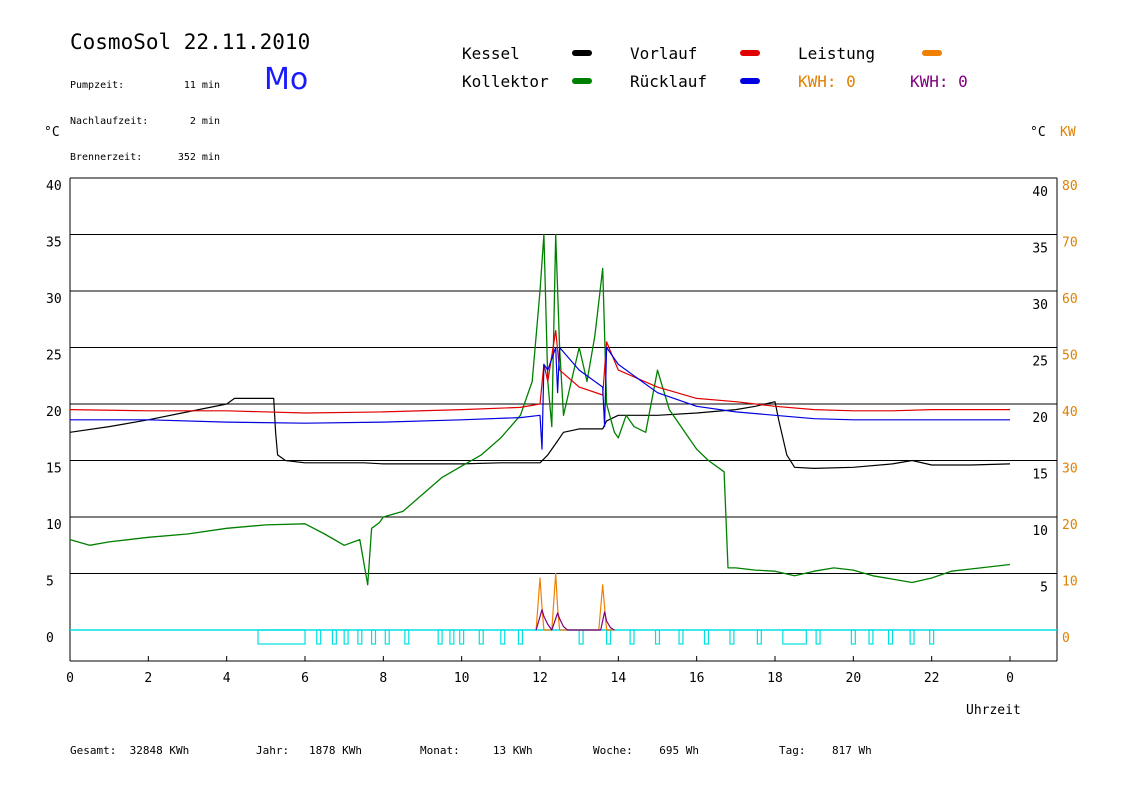  Describe the element at coordinates (539, 372) in the screenshot. I see `series-line-vorlauf` at that location.